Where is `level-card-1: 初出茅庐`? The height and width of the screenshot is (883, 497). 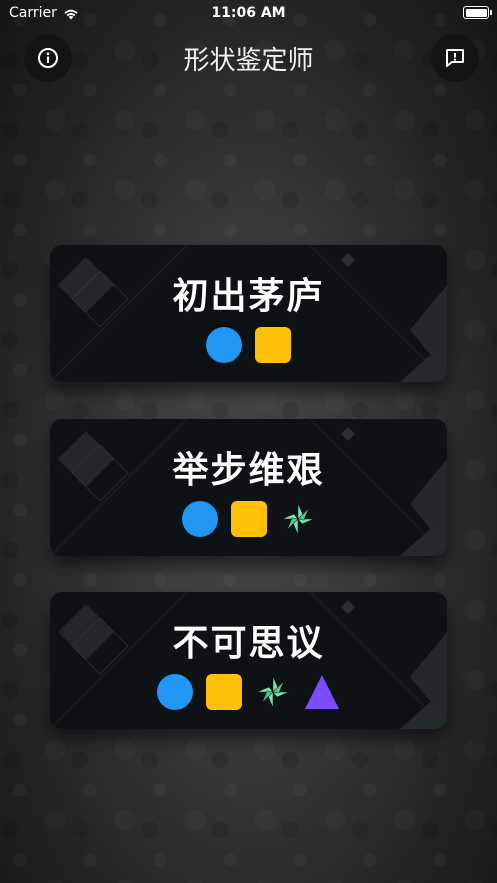 level-card-1: 初出茅庐 is located at coordinates (248, 313).